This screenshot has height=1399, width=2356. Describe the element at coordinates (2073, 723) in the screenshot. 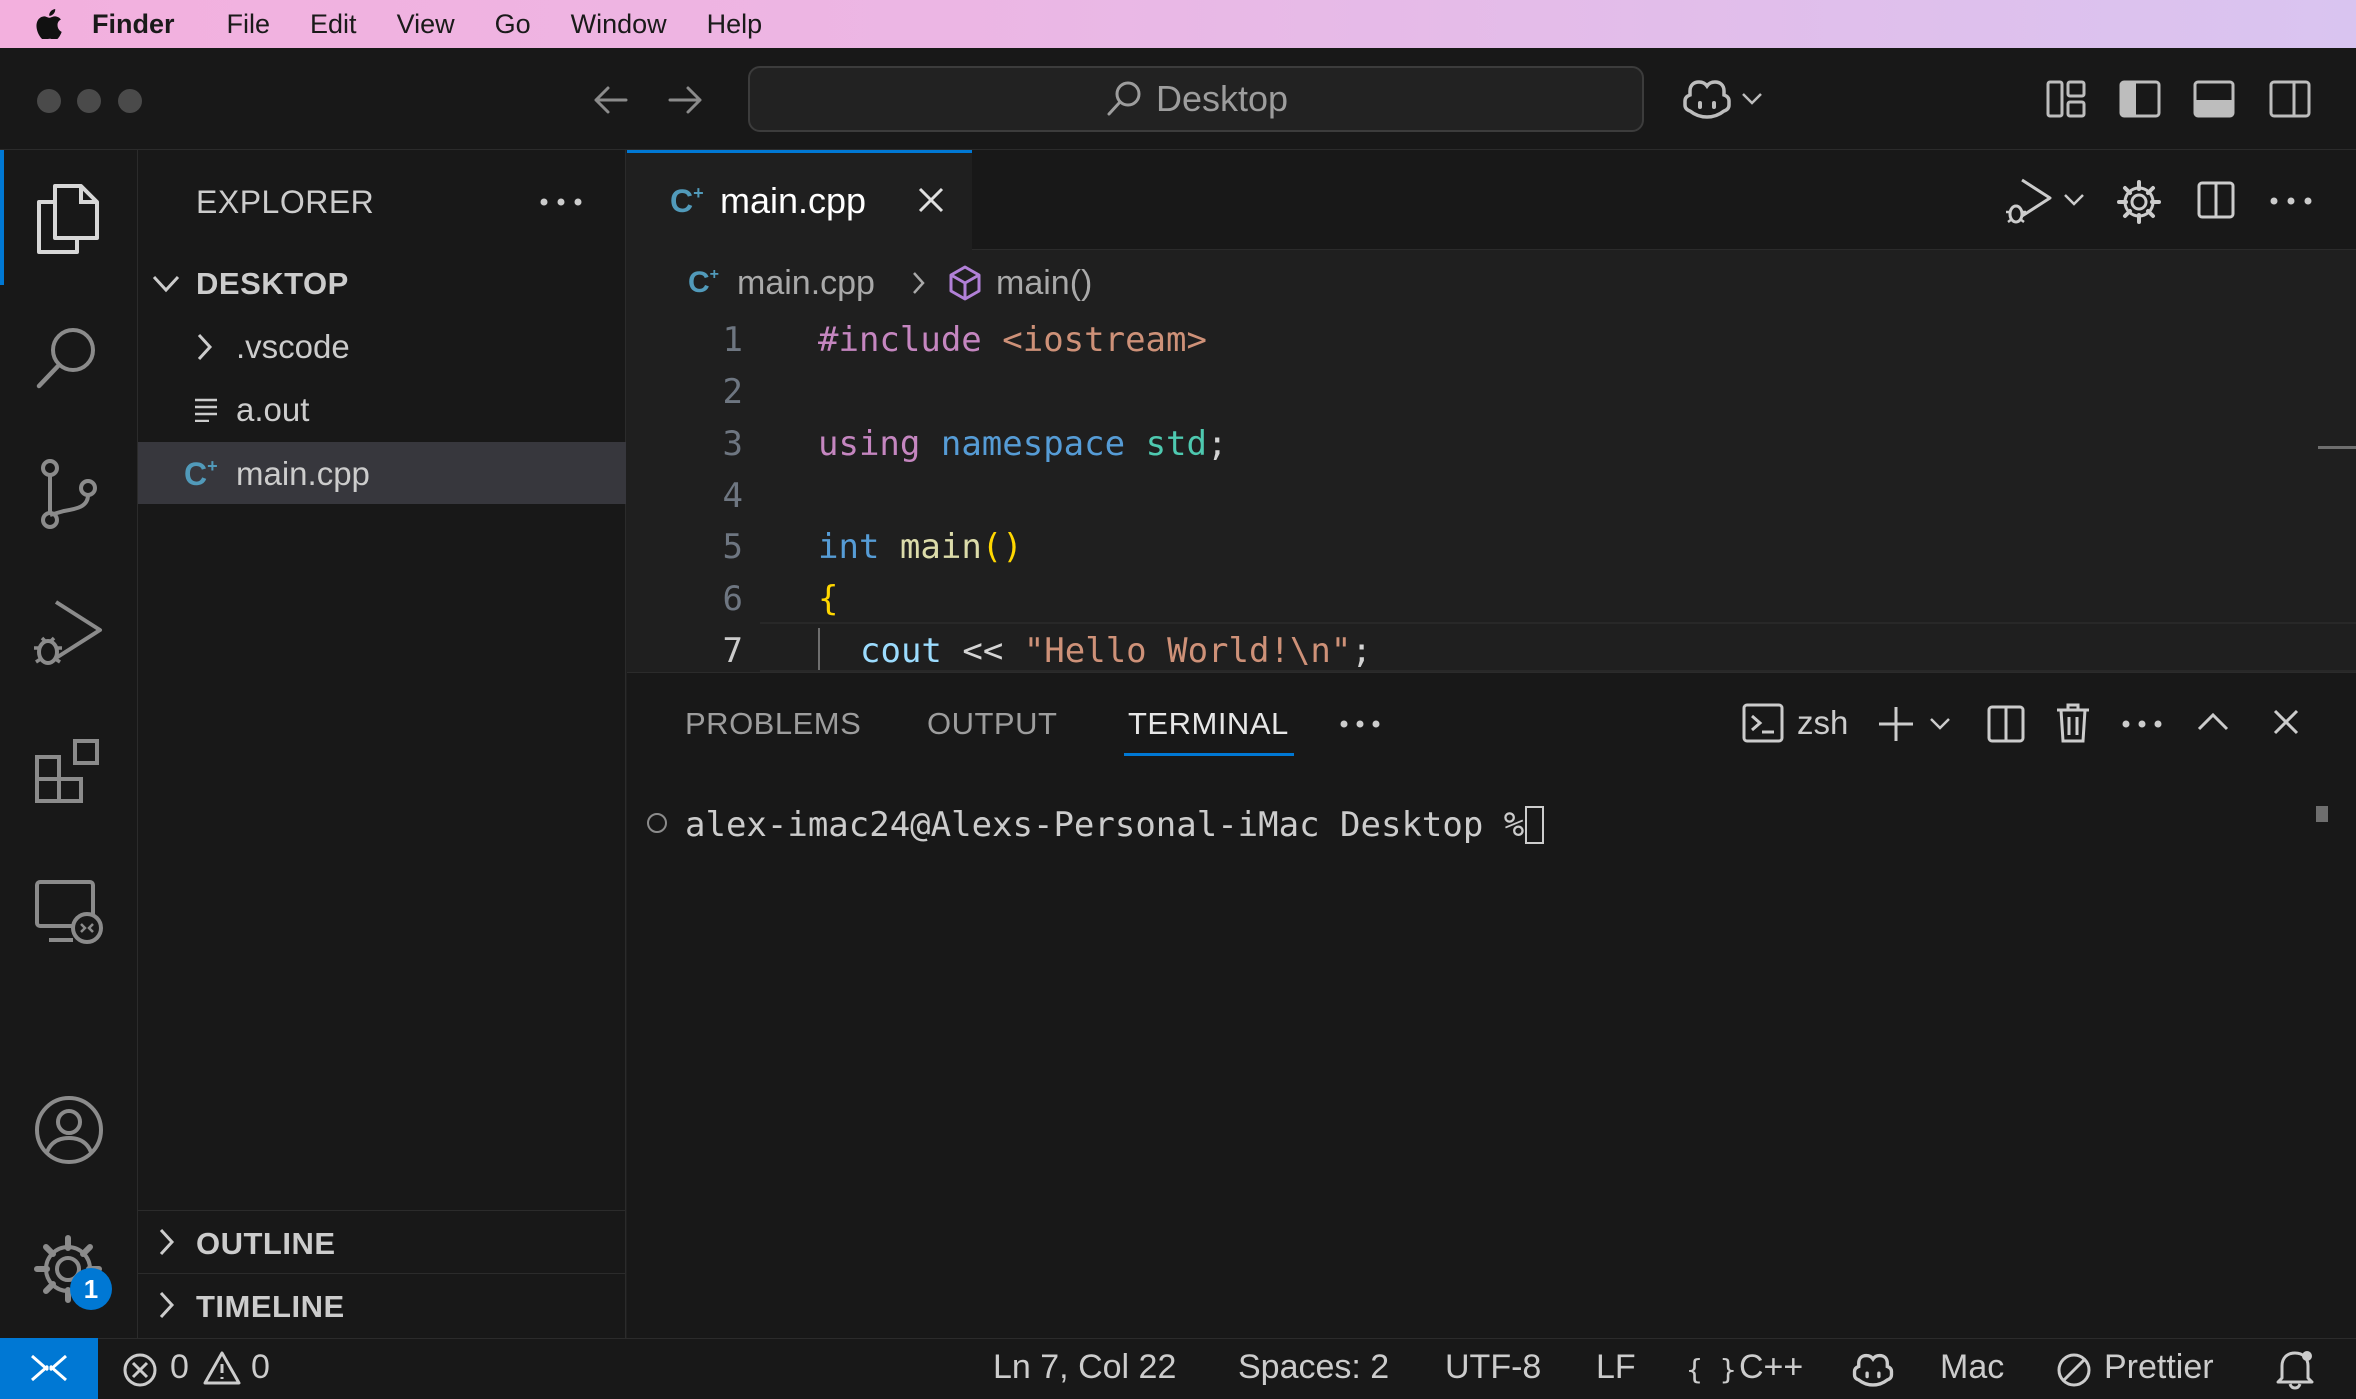

I see `trash-icon` at that location.